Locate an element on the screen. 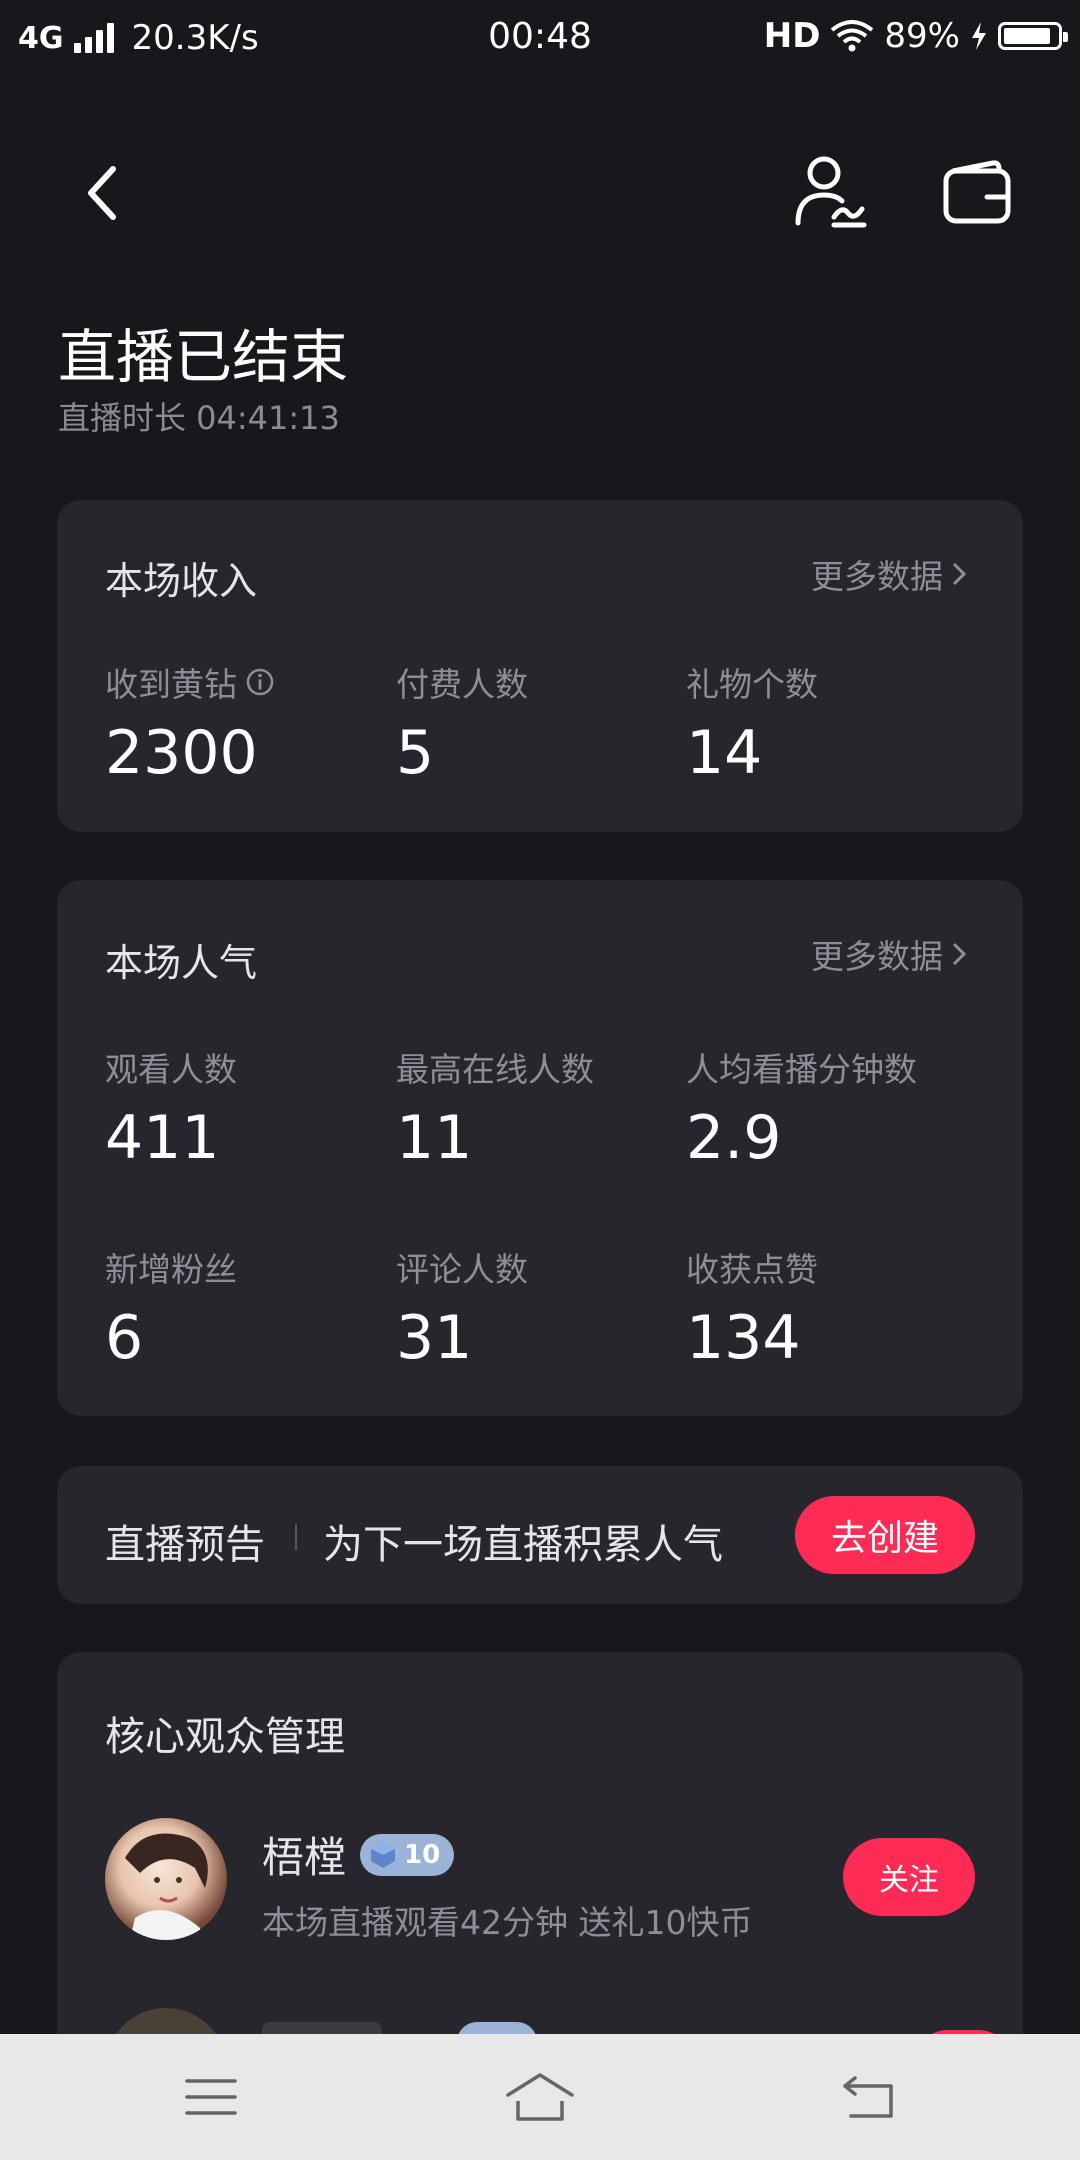 This screenshot has width=1080, height=2160. diamond-icon is located at coordinates (383, 1854).